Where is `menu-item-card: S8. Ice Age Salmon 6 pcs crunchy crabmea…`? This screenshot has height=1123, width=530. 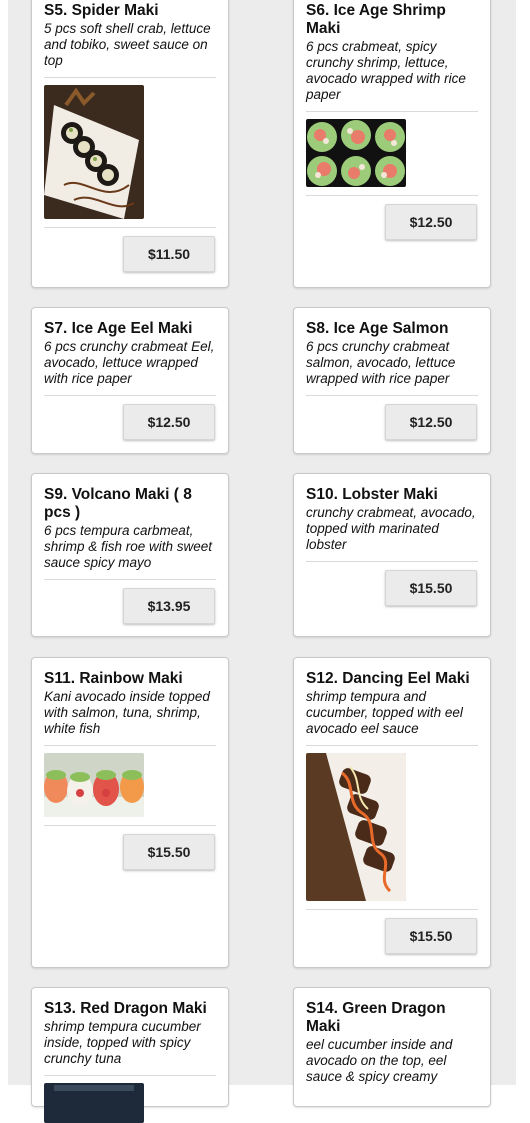 menu-item-card: S8. Ice Age Salmon 6 pcs crunchy crabmea… is located at coordinates (392, 380).